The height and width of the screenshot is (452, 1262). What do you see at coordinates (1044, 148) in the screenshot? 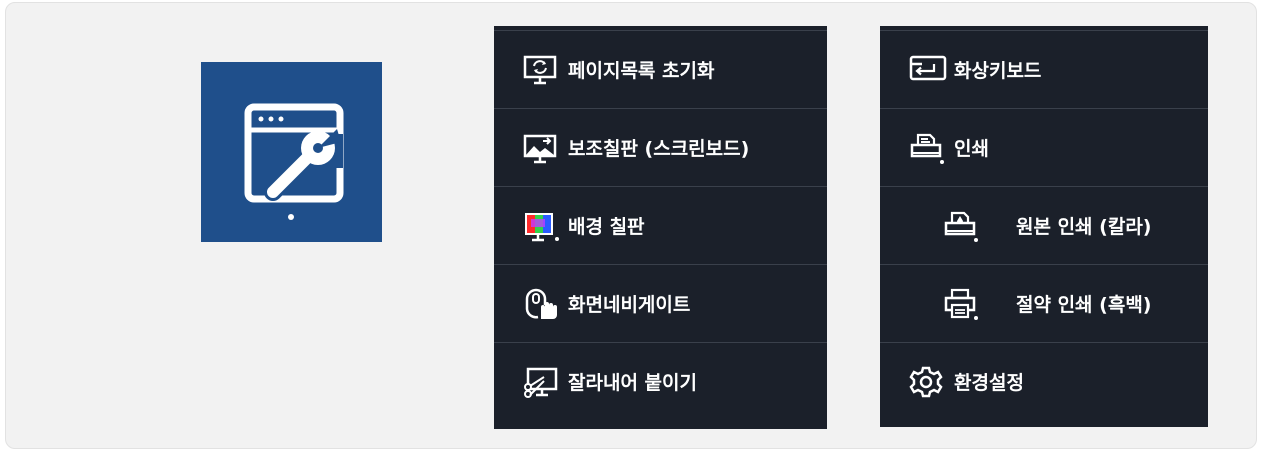
I see `print-item: 인쇄` at bounding box center [1044, 148].